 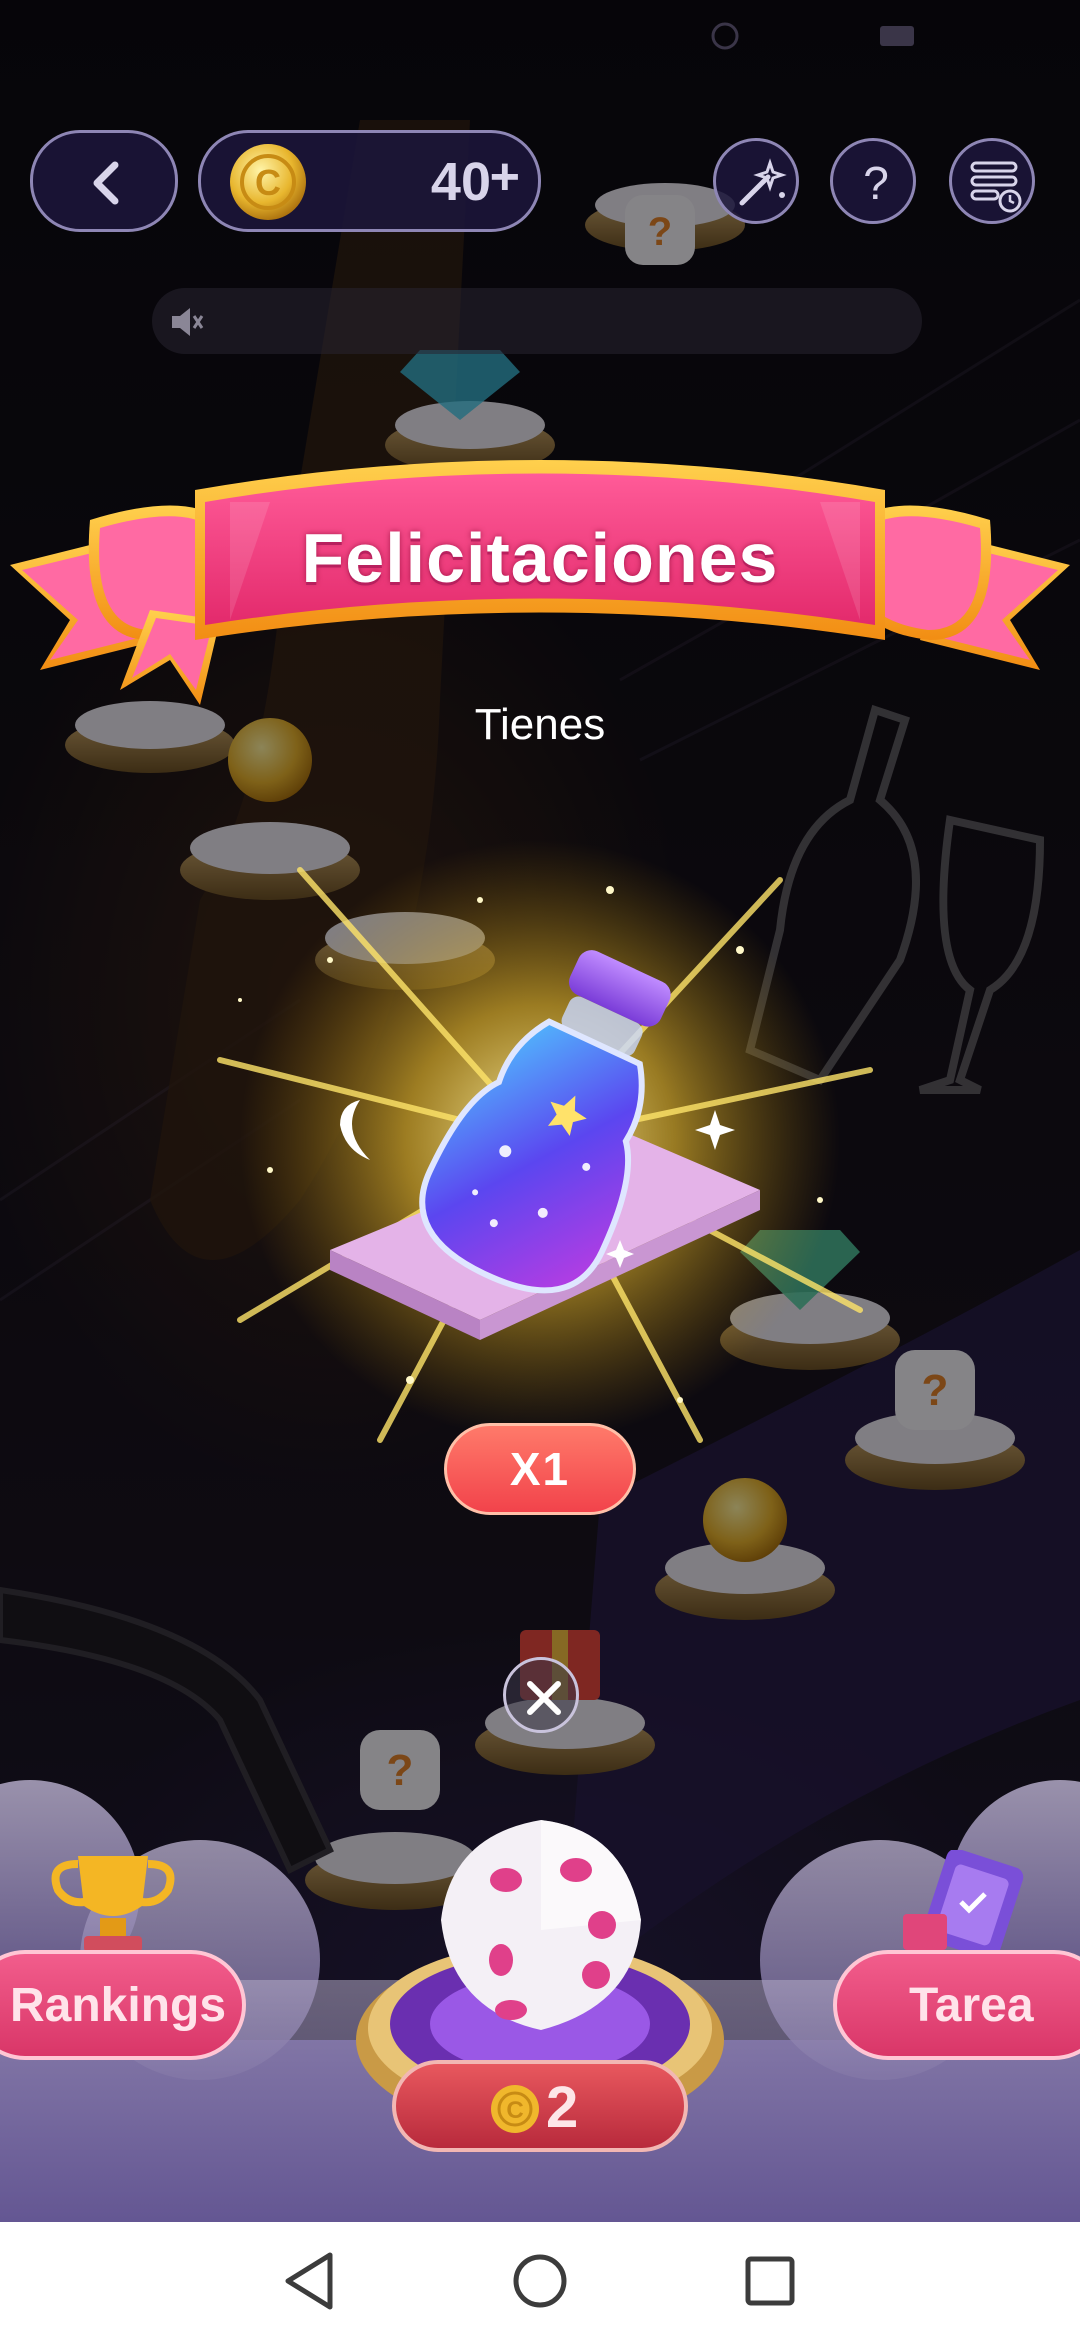 What do you see at coordinates (971, 2005) in the screenshot?
I see `task-label: Tarea` at bounding box center [971, 2005].